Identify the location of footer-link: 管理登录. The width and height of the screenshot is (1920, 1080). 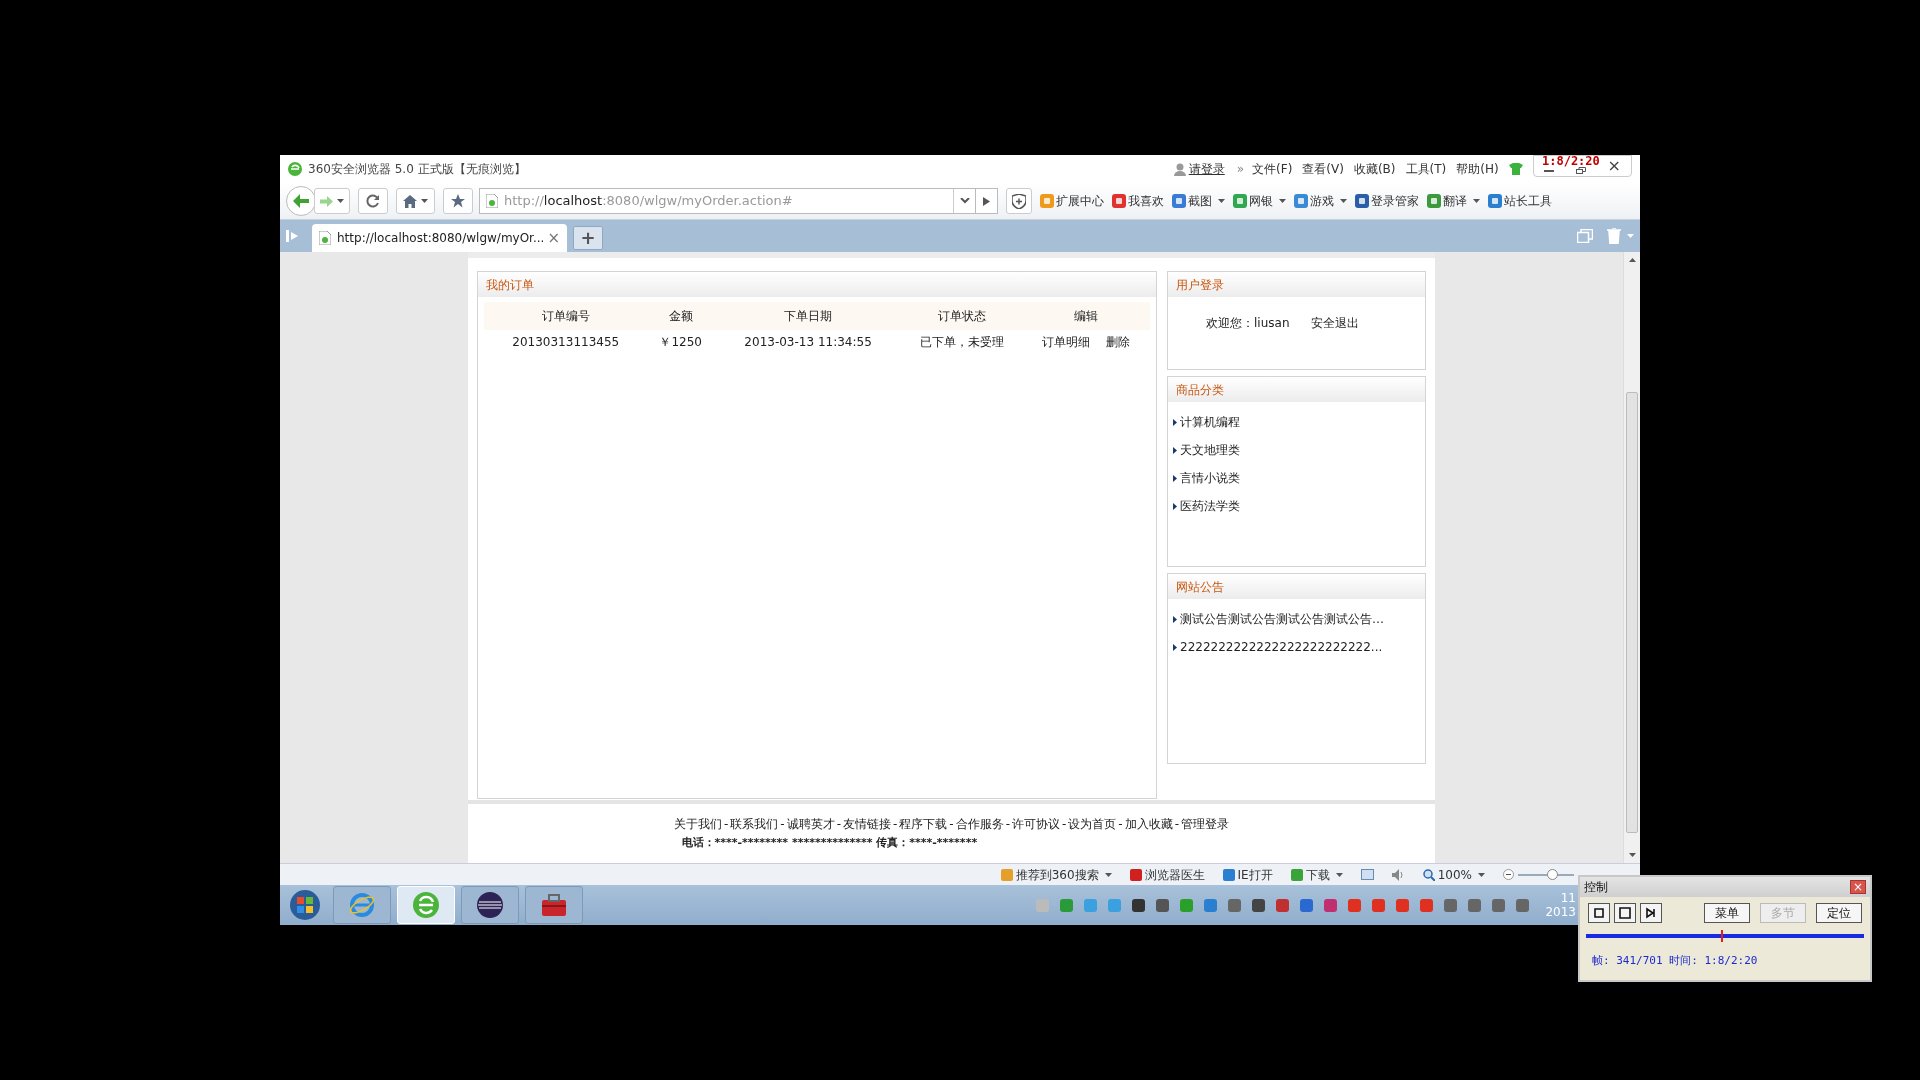
(1205, 824).